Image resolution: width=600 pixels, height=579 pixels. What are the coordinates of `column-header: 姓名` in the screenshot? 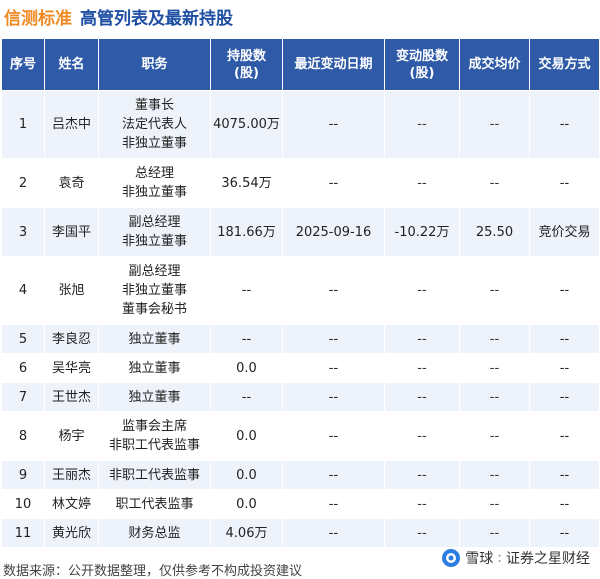 It's located at (71, 64).